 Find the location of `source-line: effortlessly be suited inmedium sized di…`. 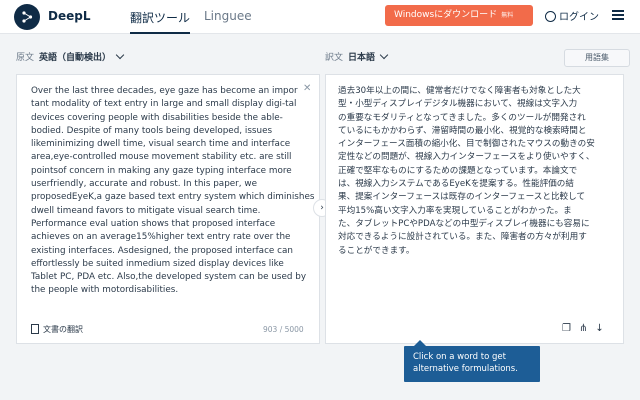

source-line: effortlessly be suited inmedium sized di… is located at coordinates (157, 263).